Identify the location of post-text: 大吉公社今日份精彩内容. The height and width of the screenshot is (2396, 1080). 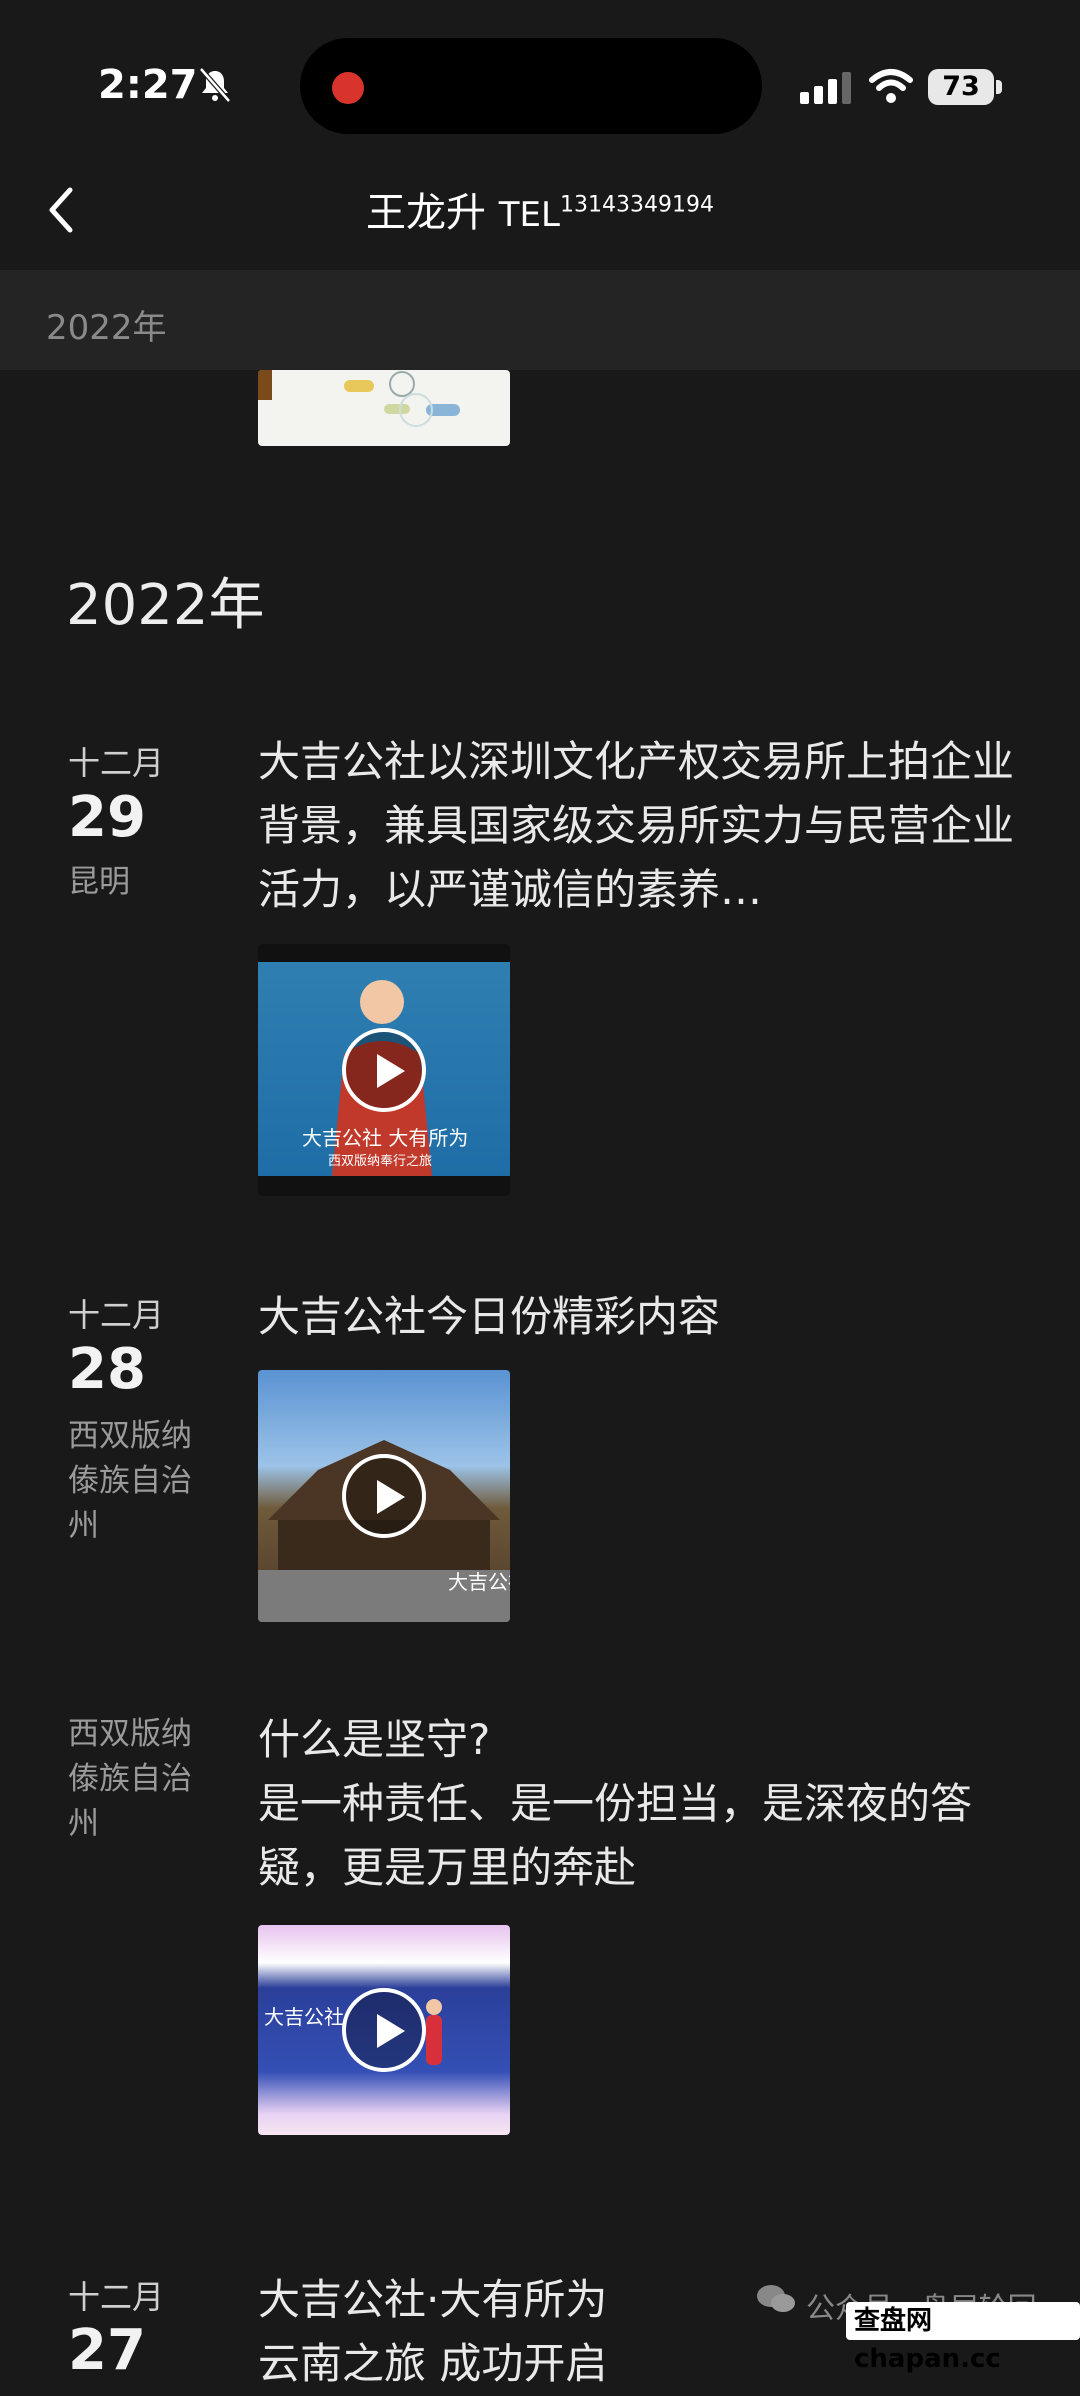
(638, 1317).